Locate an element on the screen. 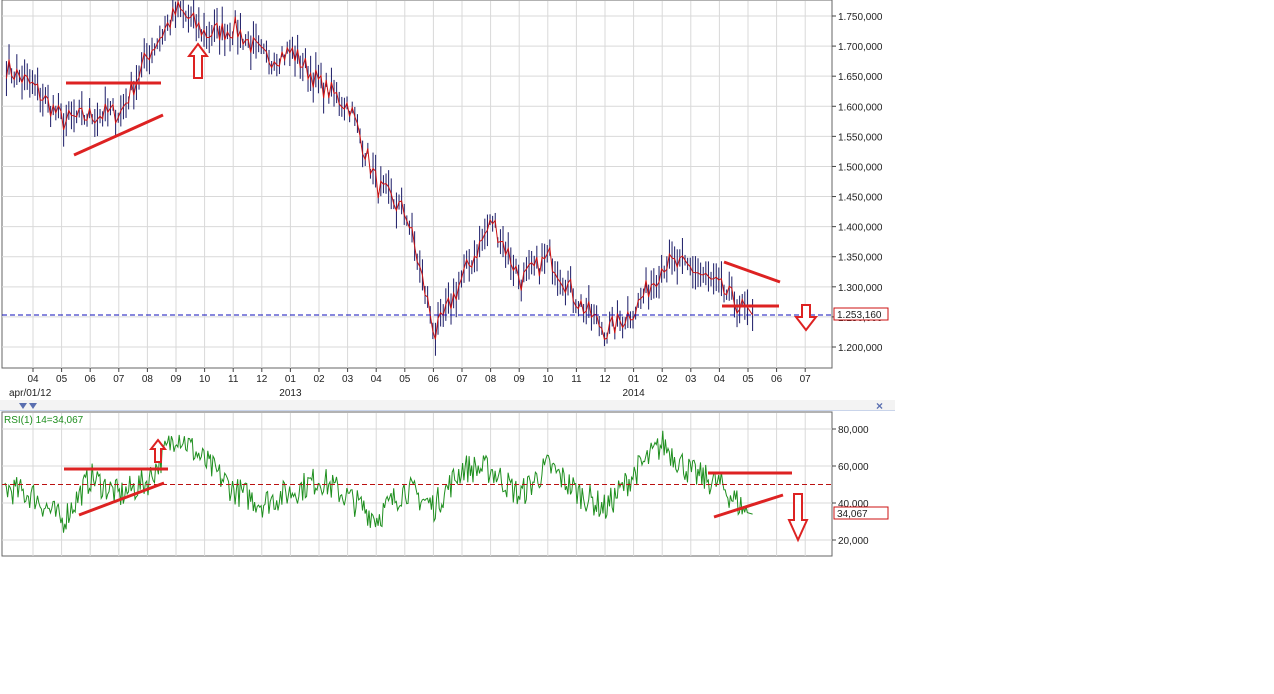  rsi-current-value: 34,067 is located at coordinates (852, 514).